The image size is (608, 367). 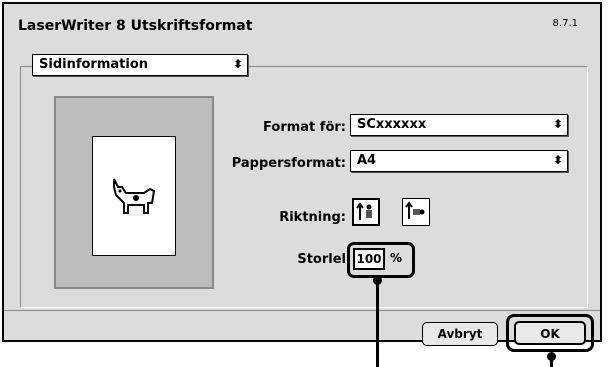 I want to click on landscape-orientation-button, so click(x=416, y=212).